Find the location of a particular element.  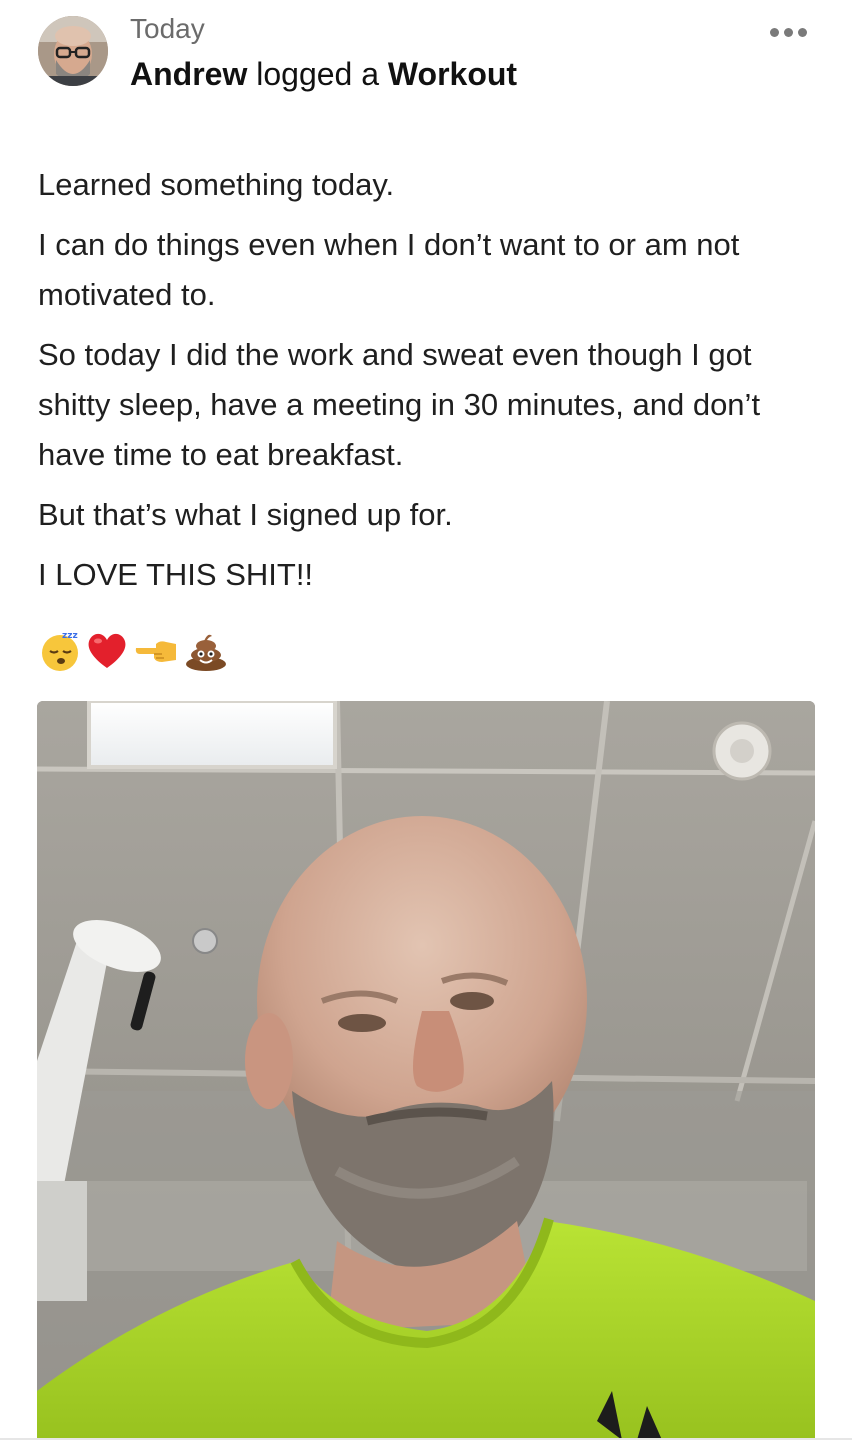

action-text: logged a is located at coordinates (317, 74).